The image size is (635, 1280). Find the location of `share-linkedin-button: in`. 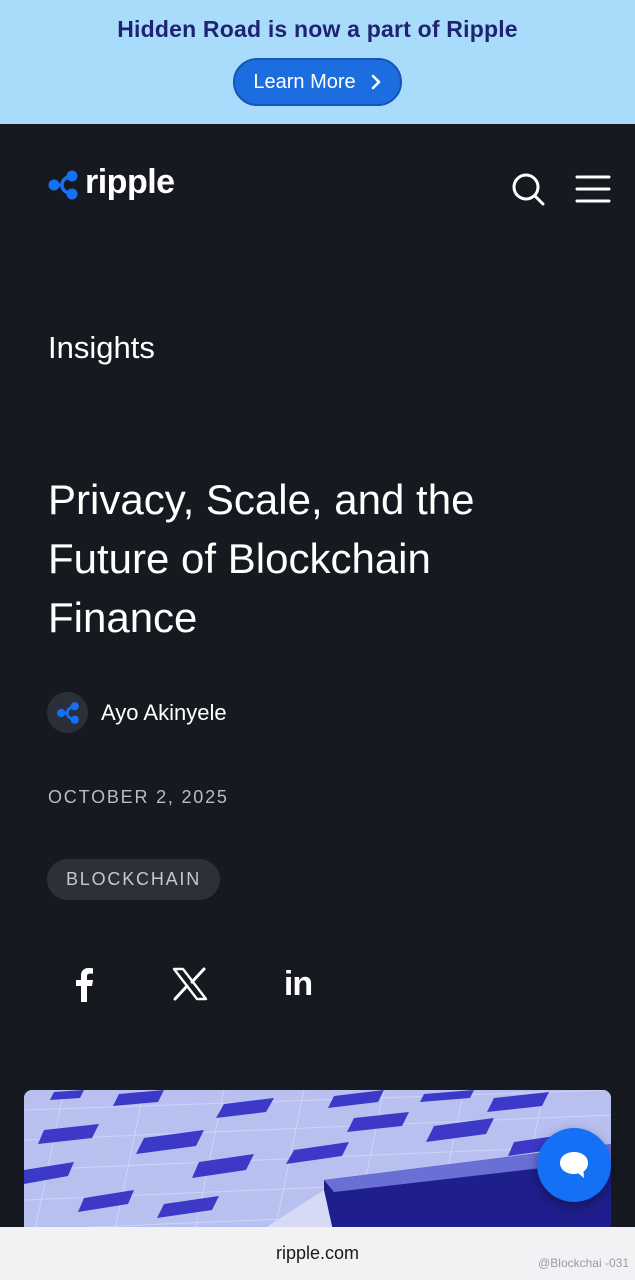

share-linkedin-button: in is located at coordinates (298, 984).